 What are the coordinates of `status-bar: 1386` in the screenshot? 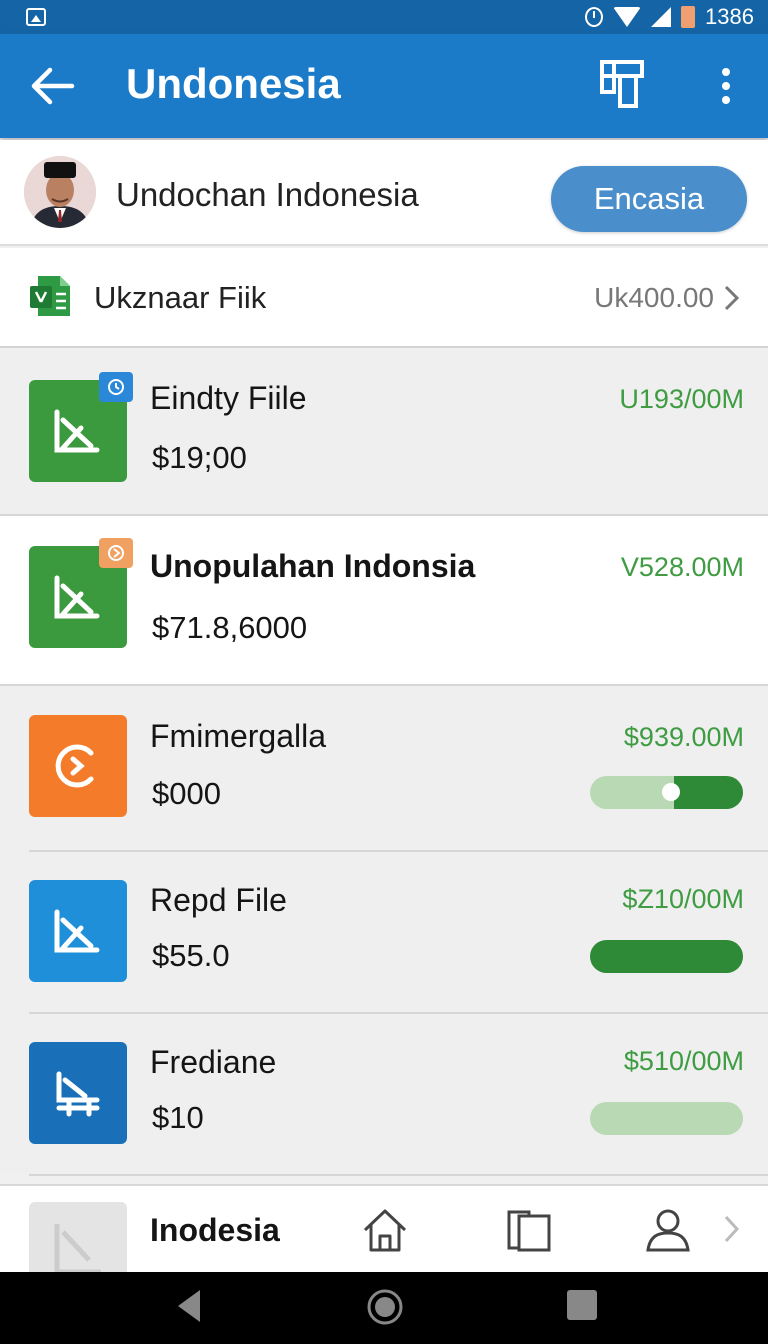 It's located at (384, 17).